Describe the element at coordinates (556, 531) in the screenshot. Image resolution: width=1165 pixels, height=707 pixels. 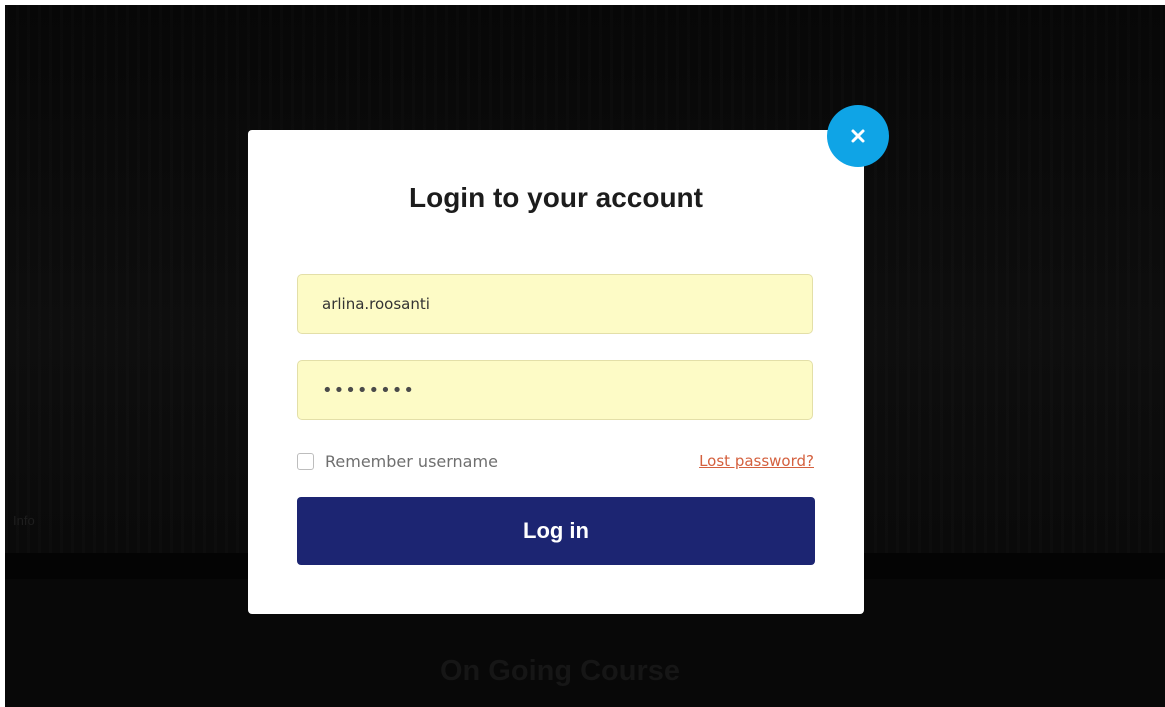
I see `login-button: Log in` at that location.